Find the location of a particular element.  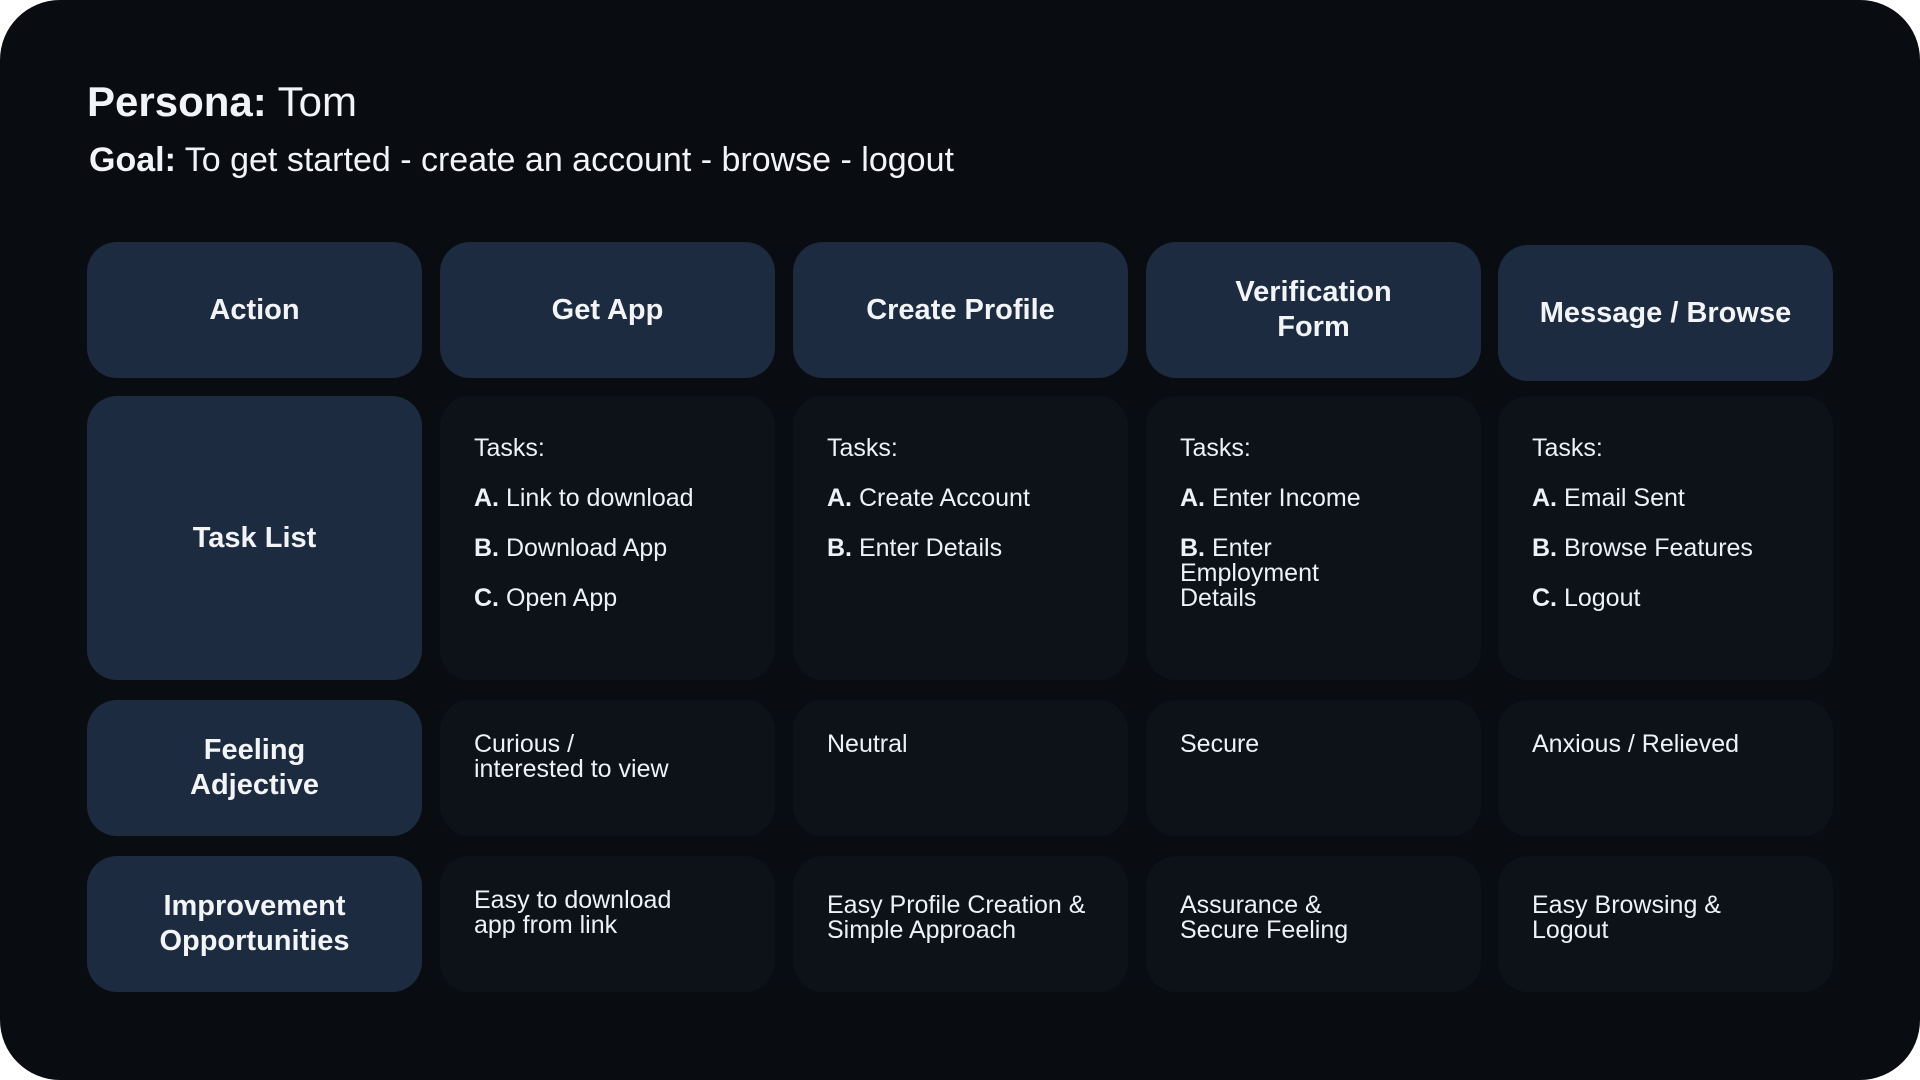

task-item: A. Email Sent is located at coordinates (1682, 498).